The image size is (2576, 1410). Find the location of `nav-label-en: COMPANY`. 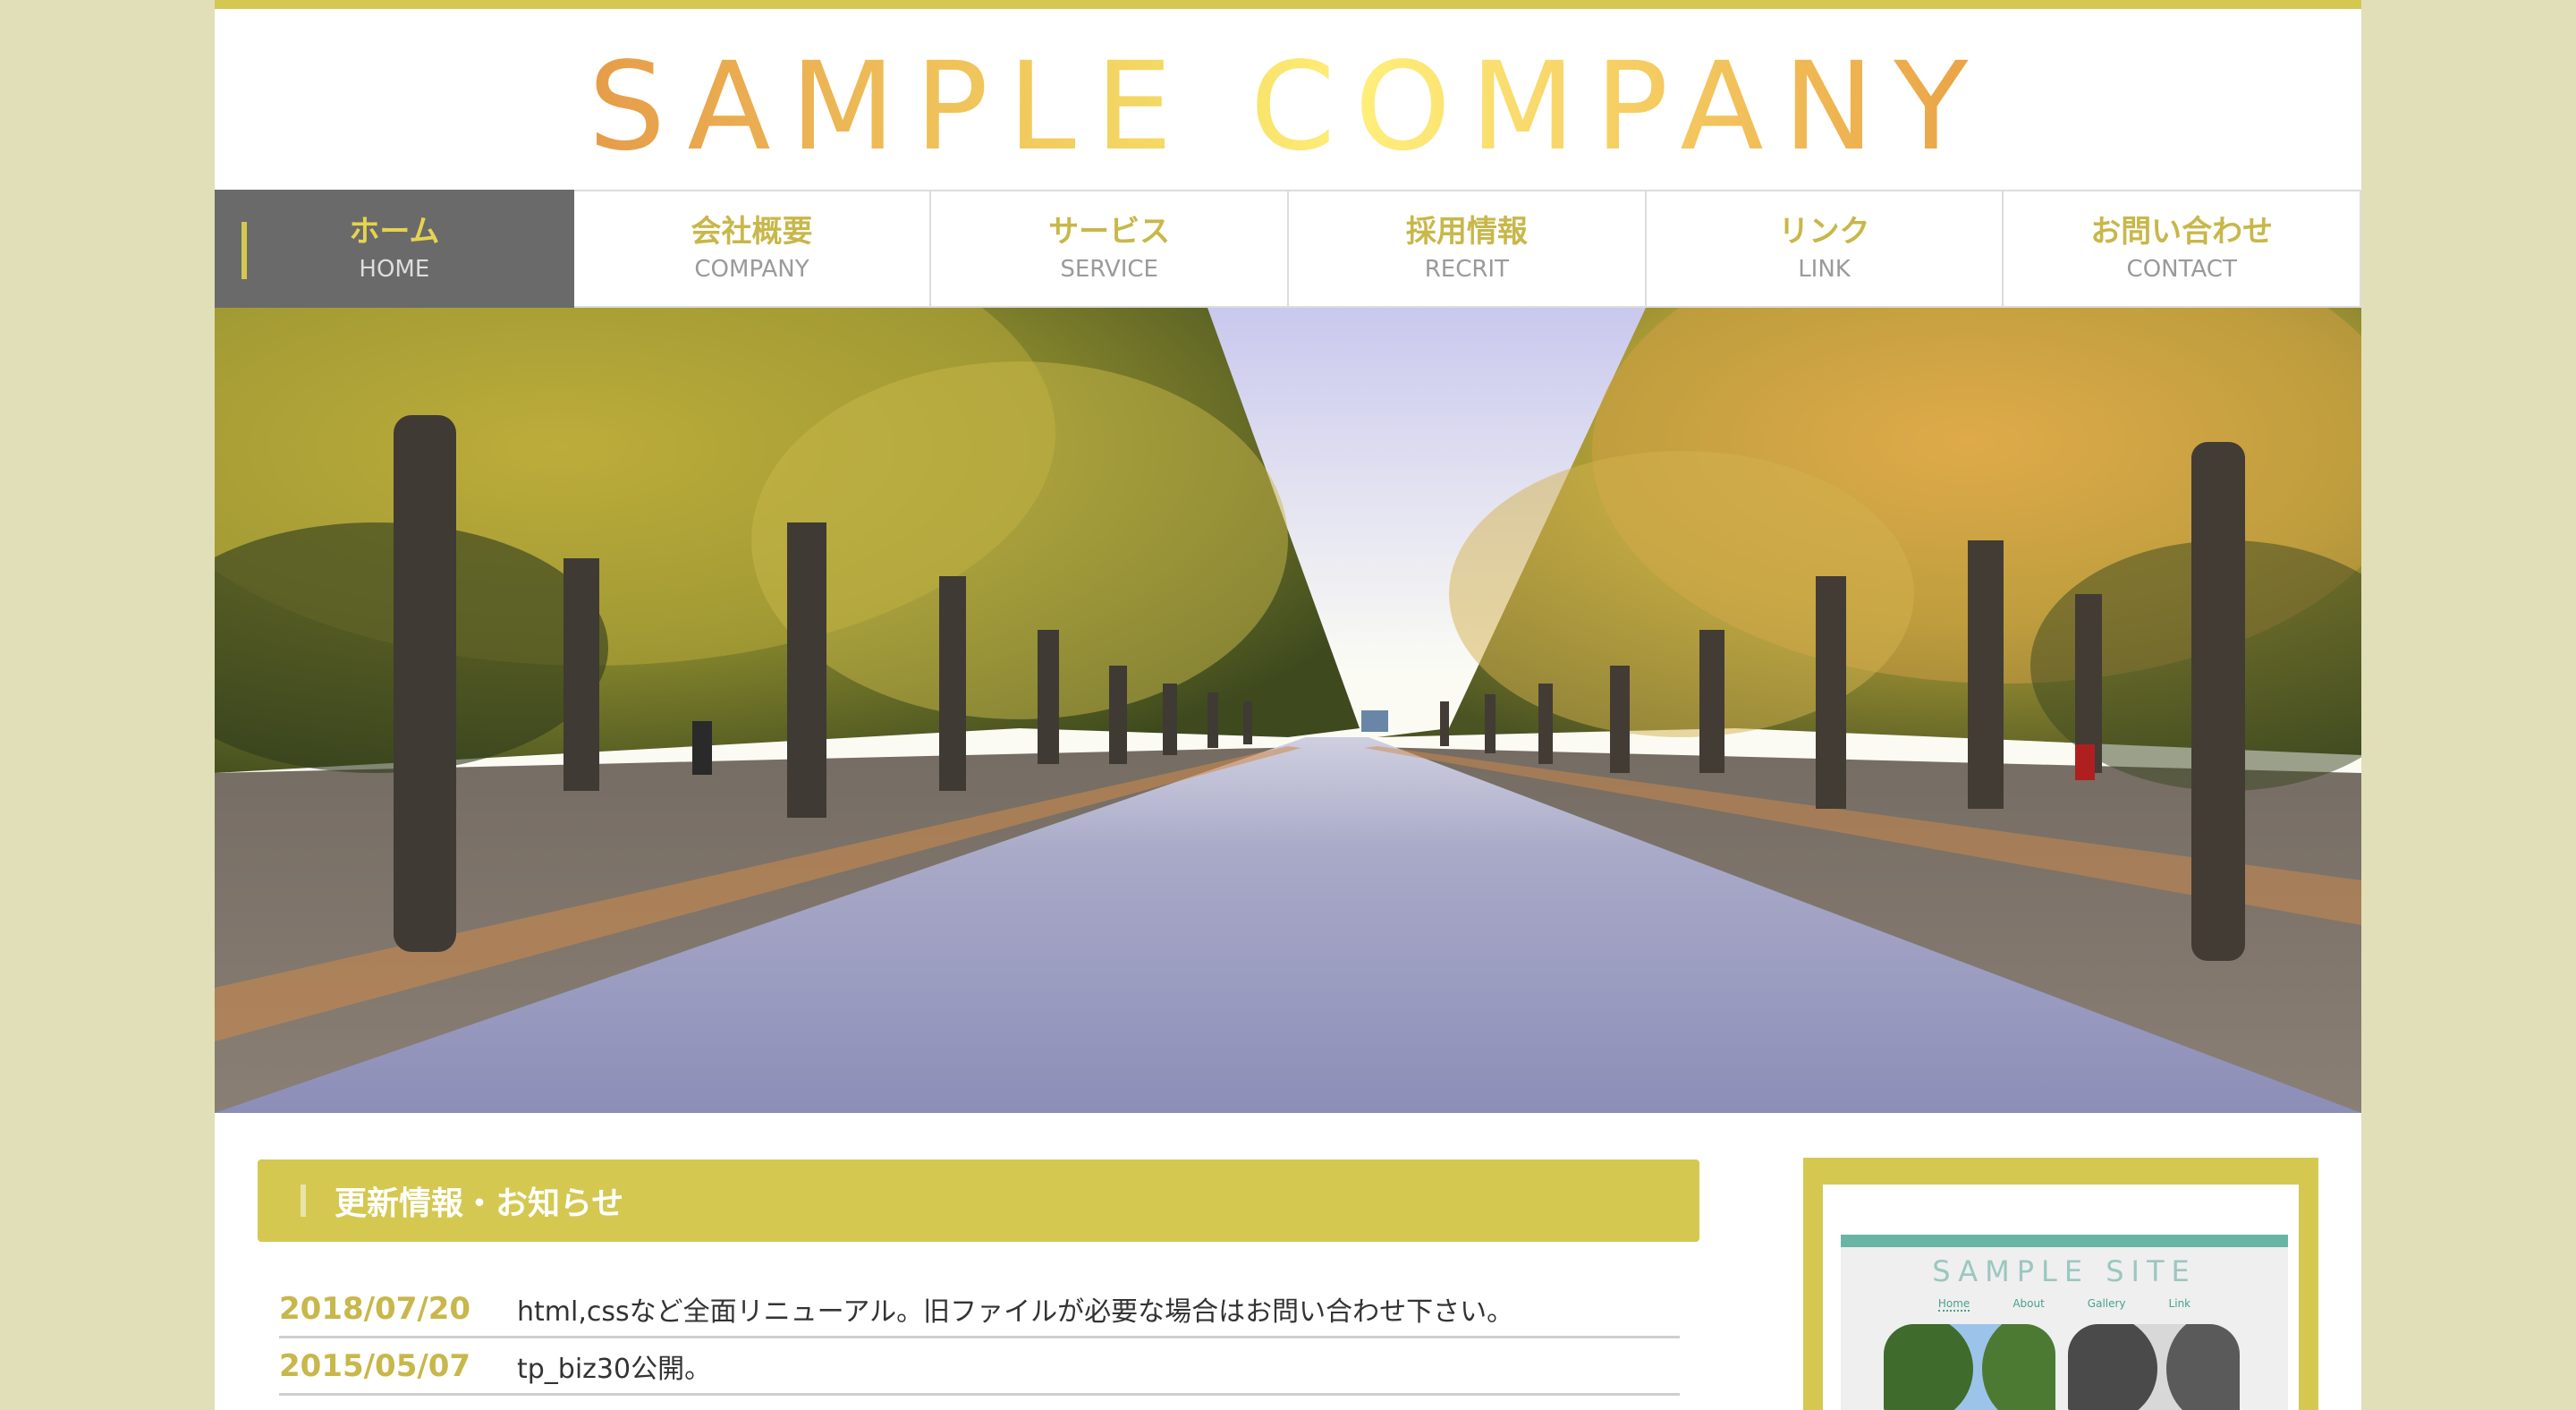

nav-label-en: COMPANY is located at coordinates (751, 269).